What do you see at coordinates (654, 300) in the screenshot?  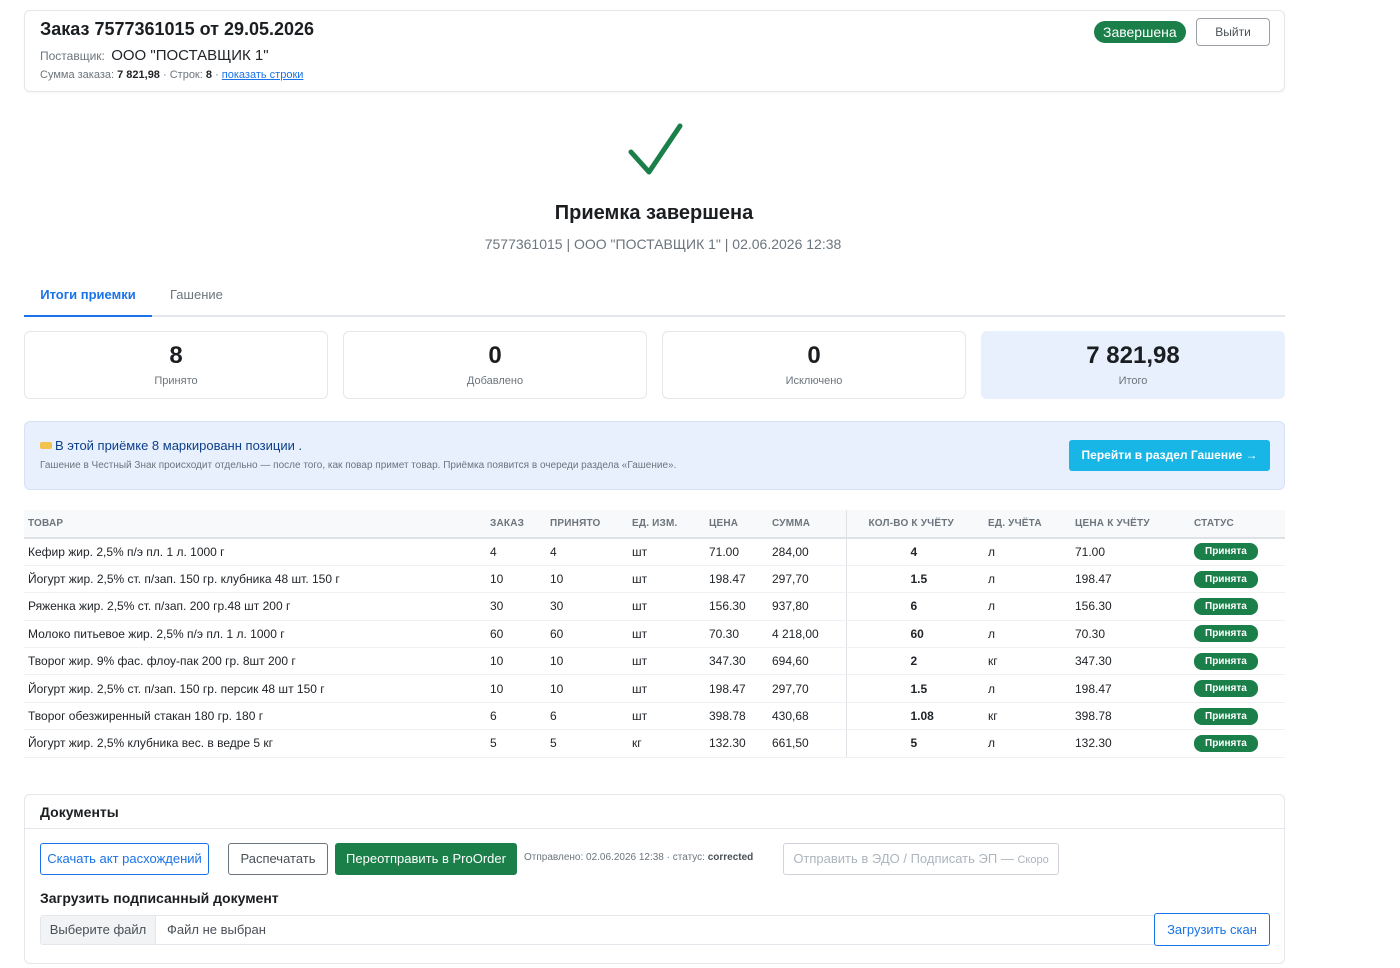 I see `tabs-bar: Итоги приемки Гашение` at bounding box center [654, 300].